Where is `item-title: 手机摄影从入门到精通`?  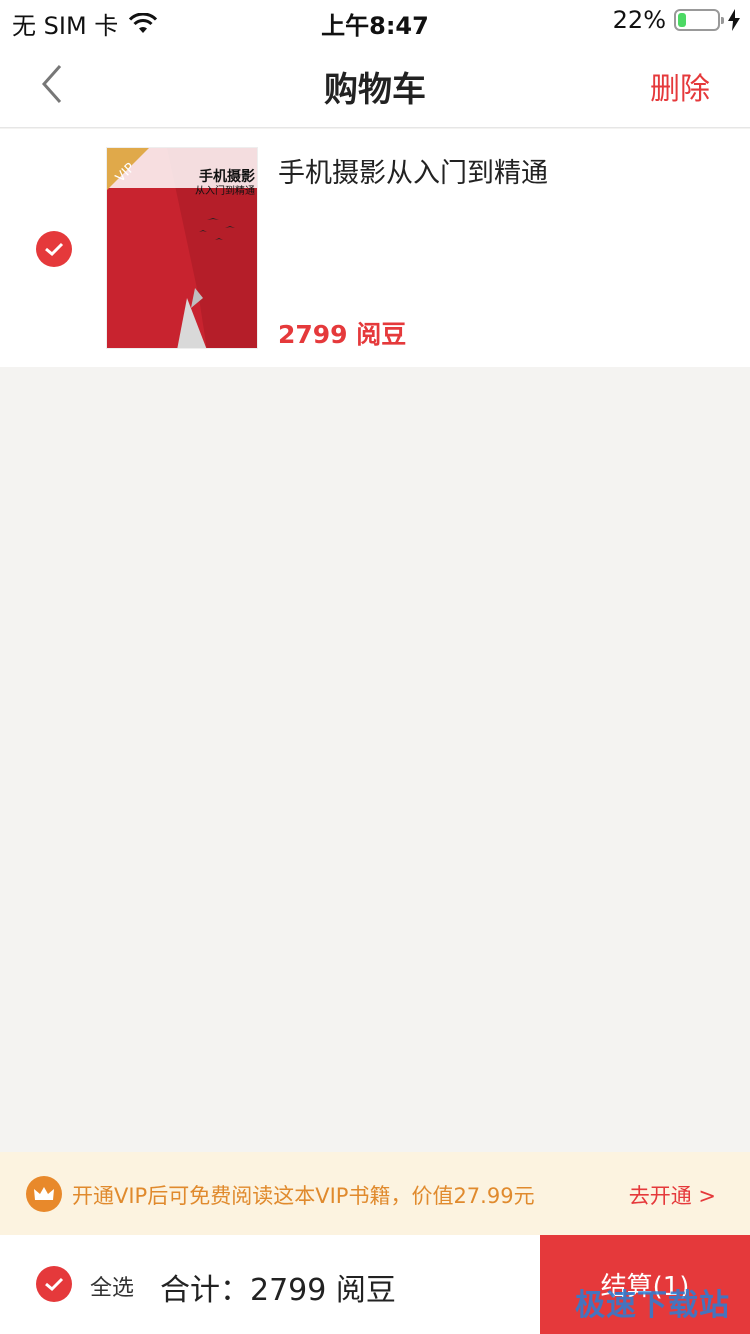
item-title: 手机摄影从入门到精通 is located at coordinates (413, 170).